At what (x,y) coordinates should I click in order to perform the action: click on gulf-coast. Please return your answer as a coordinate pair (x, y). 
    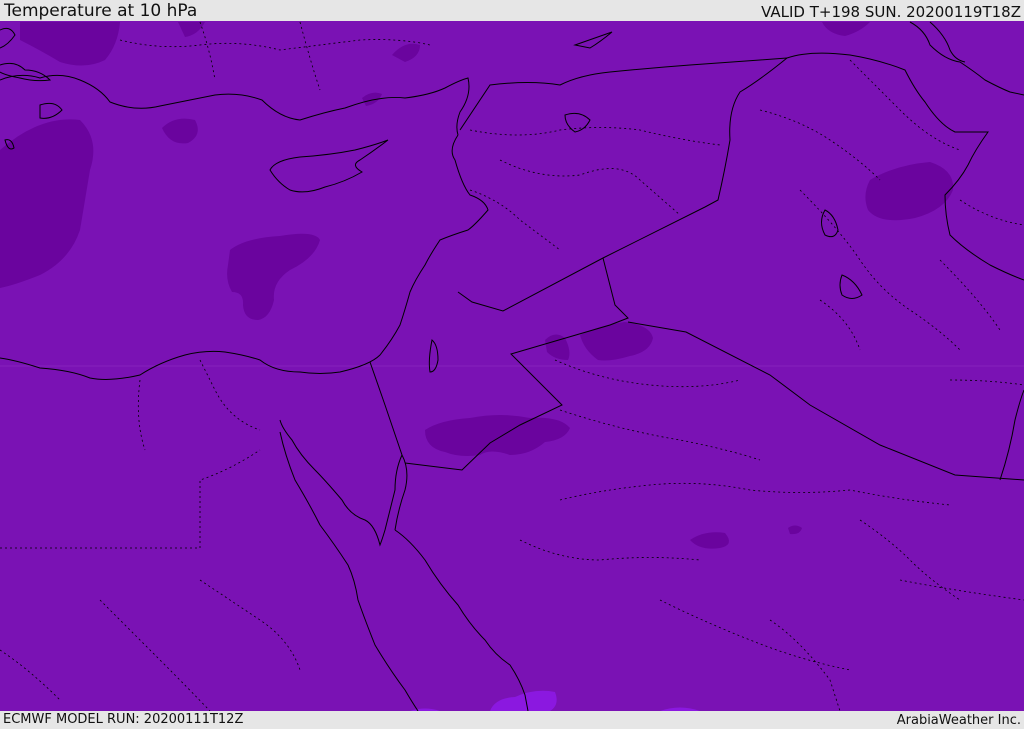
    Looking at the image, I should click on (1011, 435).